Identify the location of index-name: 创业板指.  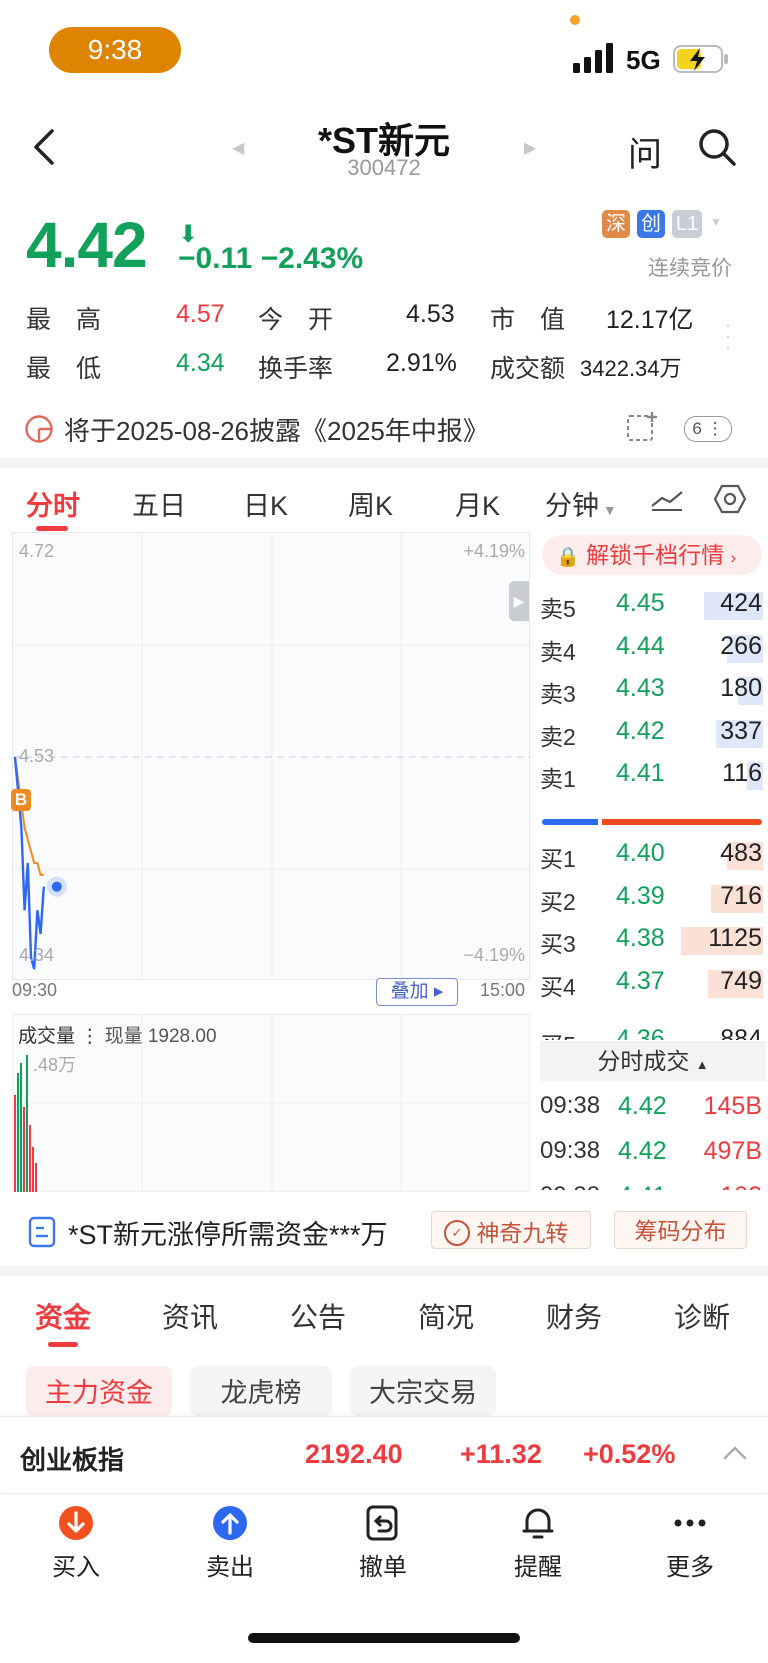
(72, 1460).